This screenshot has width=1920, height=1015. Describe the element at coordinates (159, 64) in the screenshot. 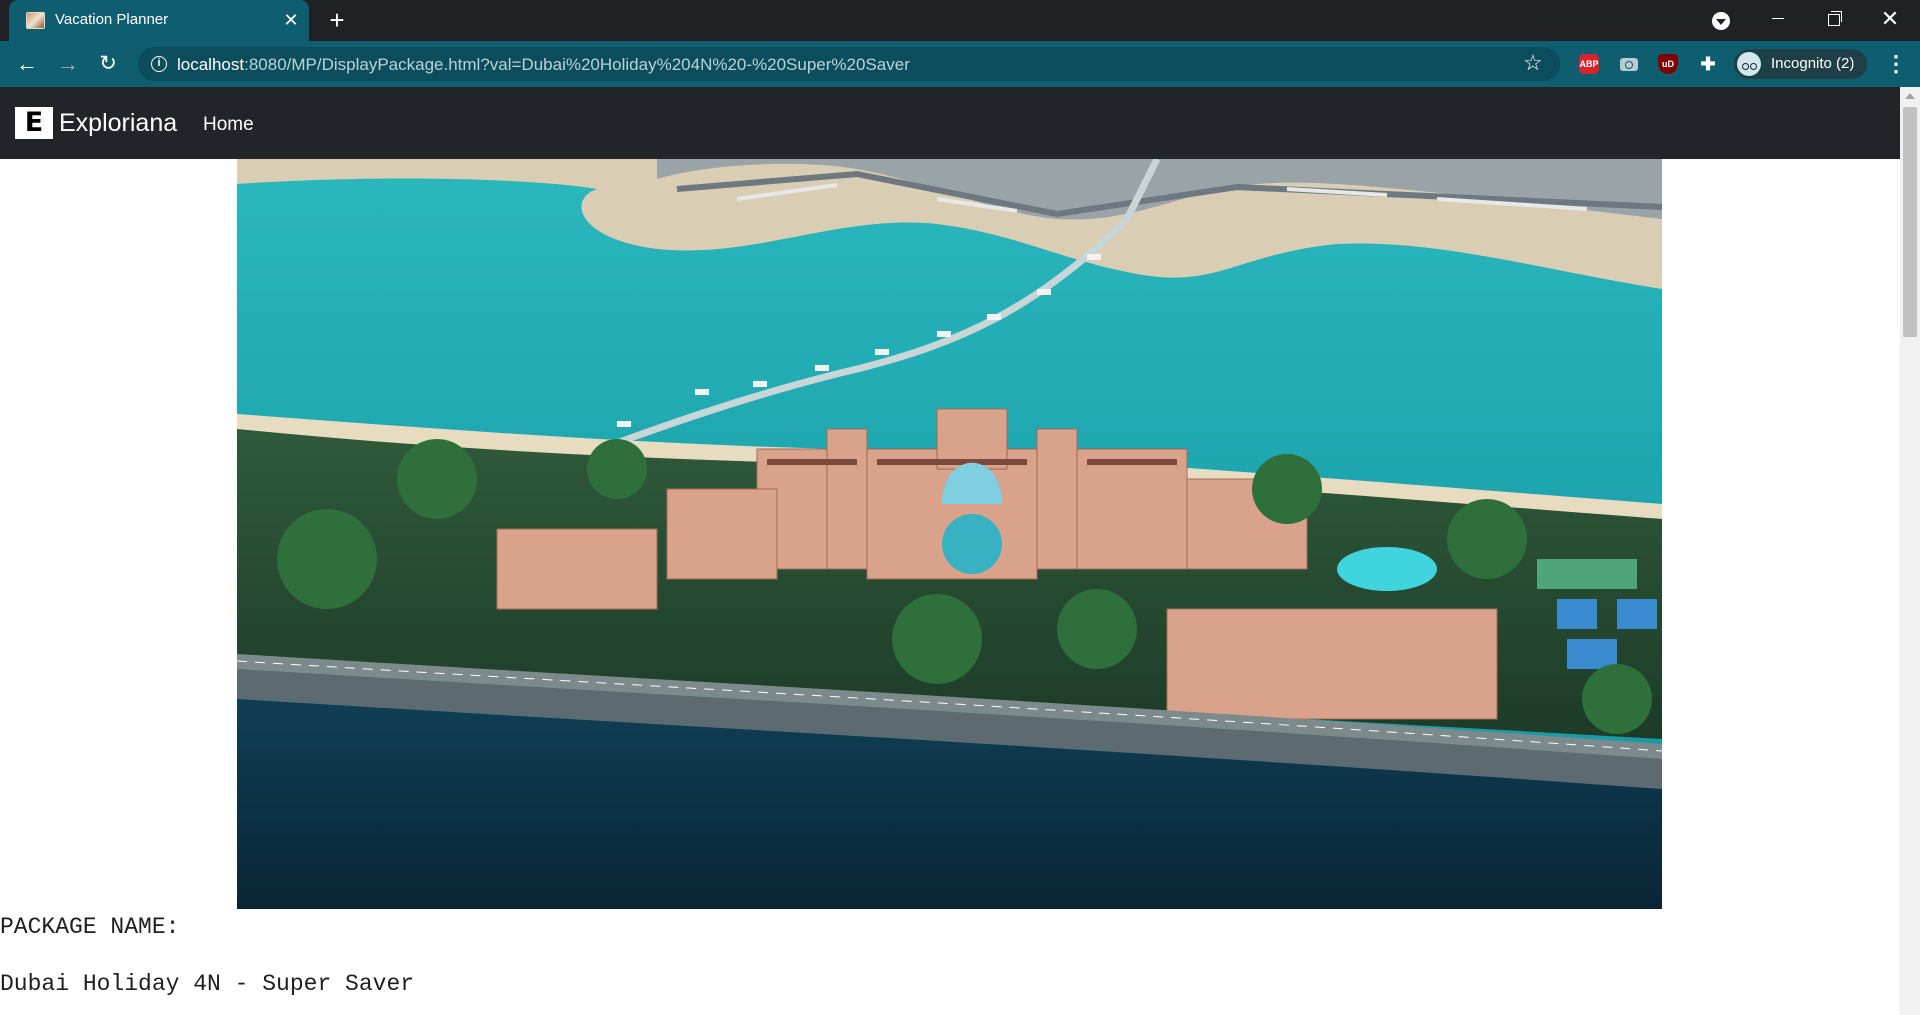

I see `site-info-icon: i` at that location.